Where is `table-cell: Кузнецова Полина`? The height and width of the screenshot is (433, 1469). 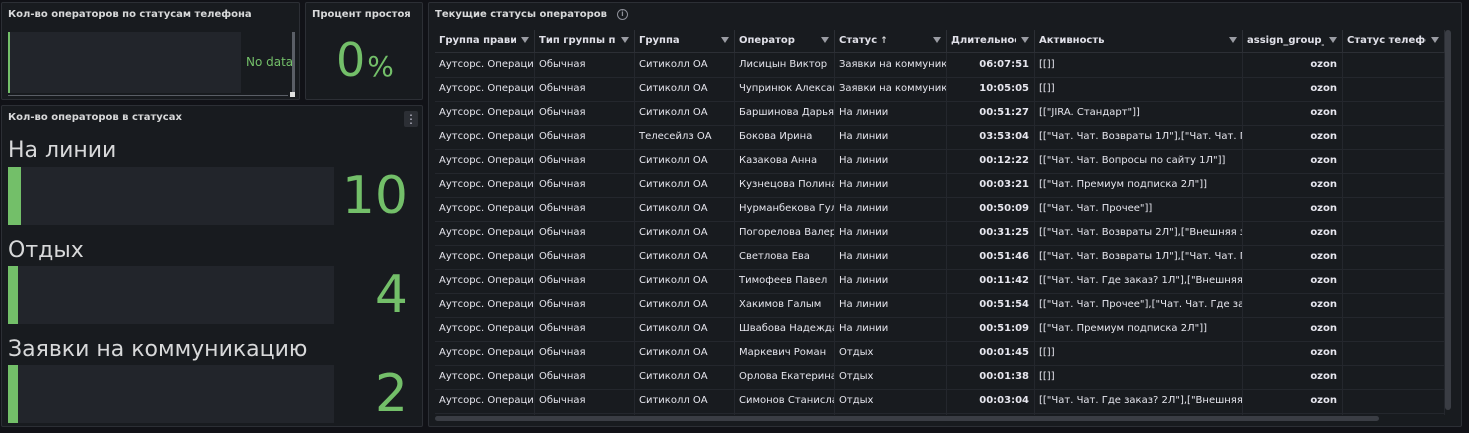 table-cell: Кузнецова Полина is located at coordinates (785, 185).